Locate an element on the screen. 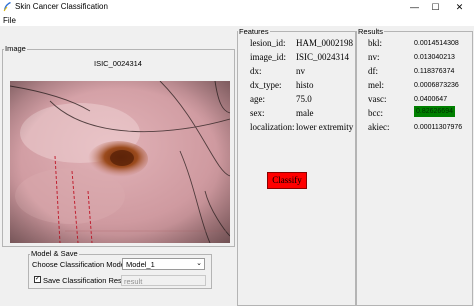  minimize-button: — is located at coordinates (414, 7).